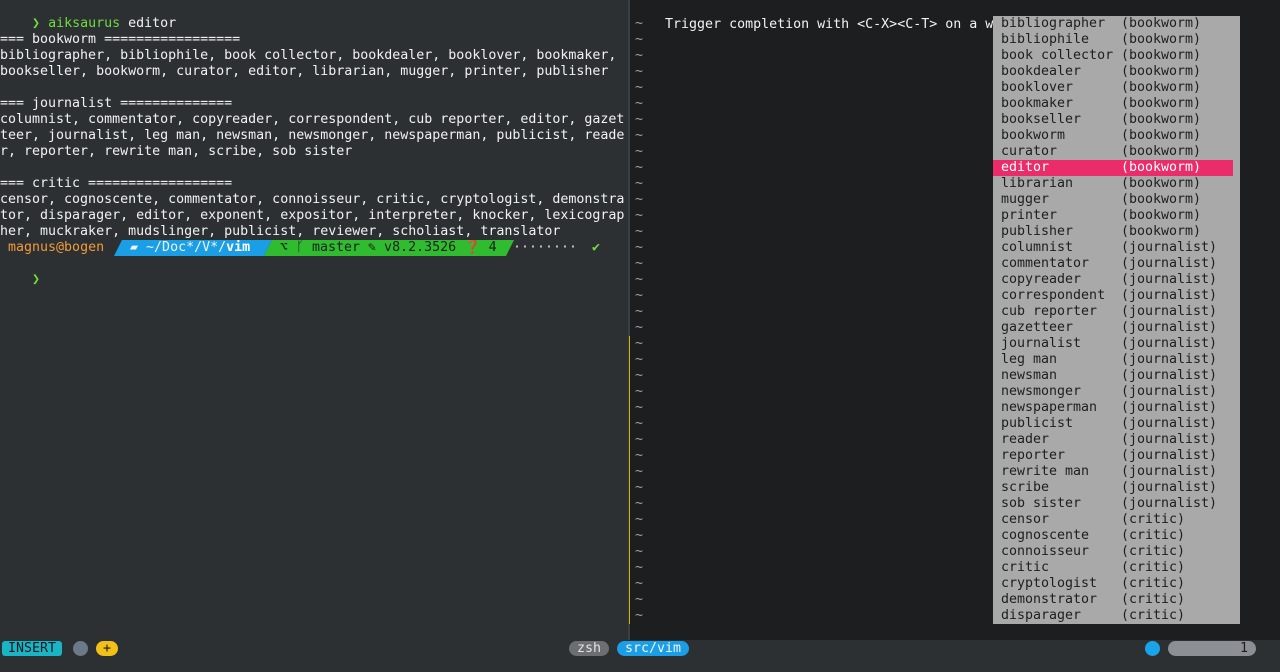  Describe the element at coordinates (1041, 279) in the screenshot. I see `completion-word: copyreader` at that location.